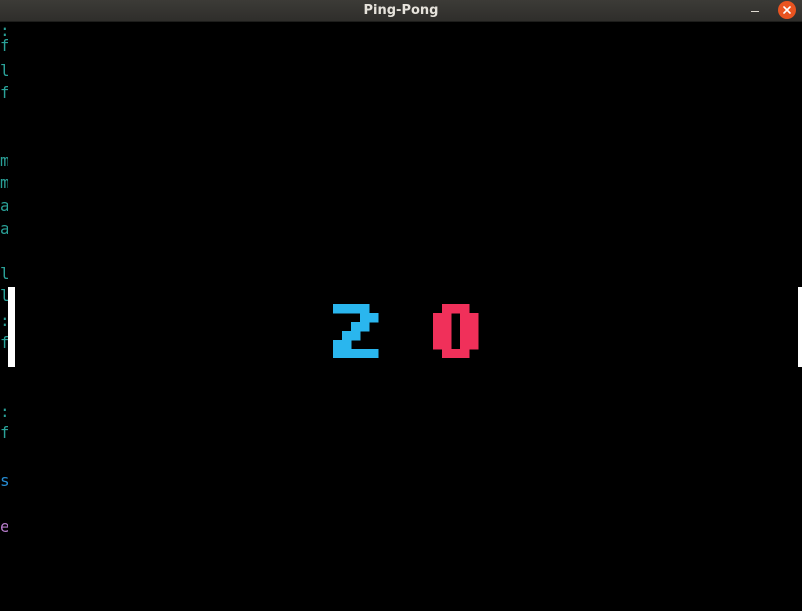 The height and width of the screenshot is (611, 802). What do you see at coordinates (800, 327) in the screenshot?
I see `right-paddle` at bounding box center [800, 327].